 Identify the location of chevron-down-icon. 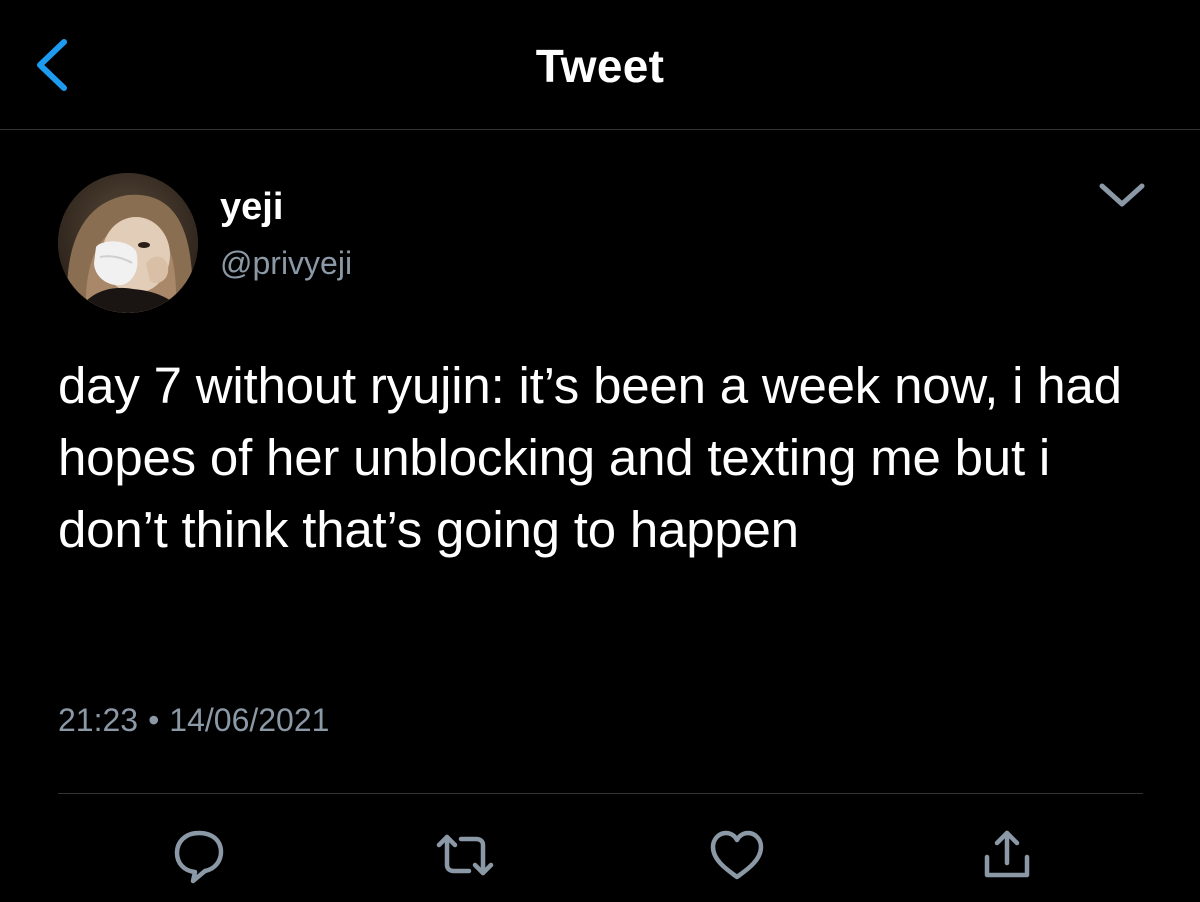
(1122, 195).